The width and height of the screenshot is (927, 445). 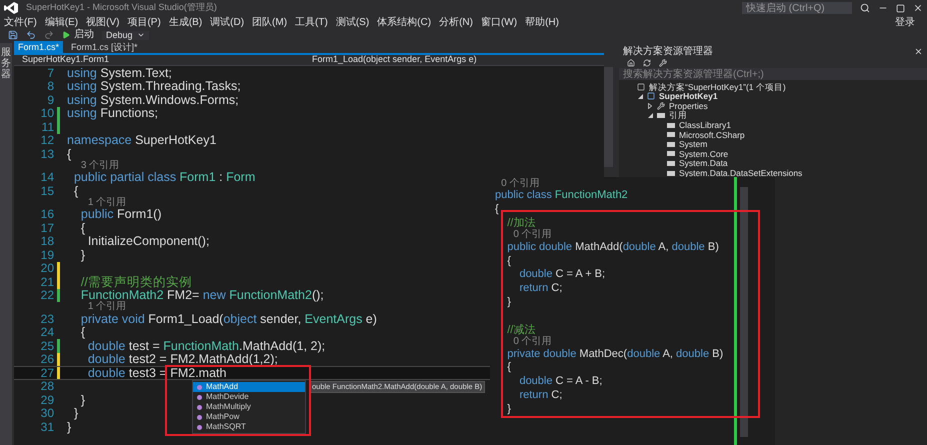 What do you see at coordinates (647, 62) in the screenshot?
I see `refresh-icon` at bounding box center [647, 62].